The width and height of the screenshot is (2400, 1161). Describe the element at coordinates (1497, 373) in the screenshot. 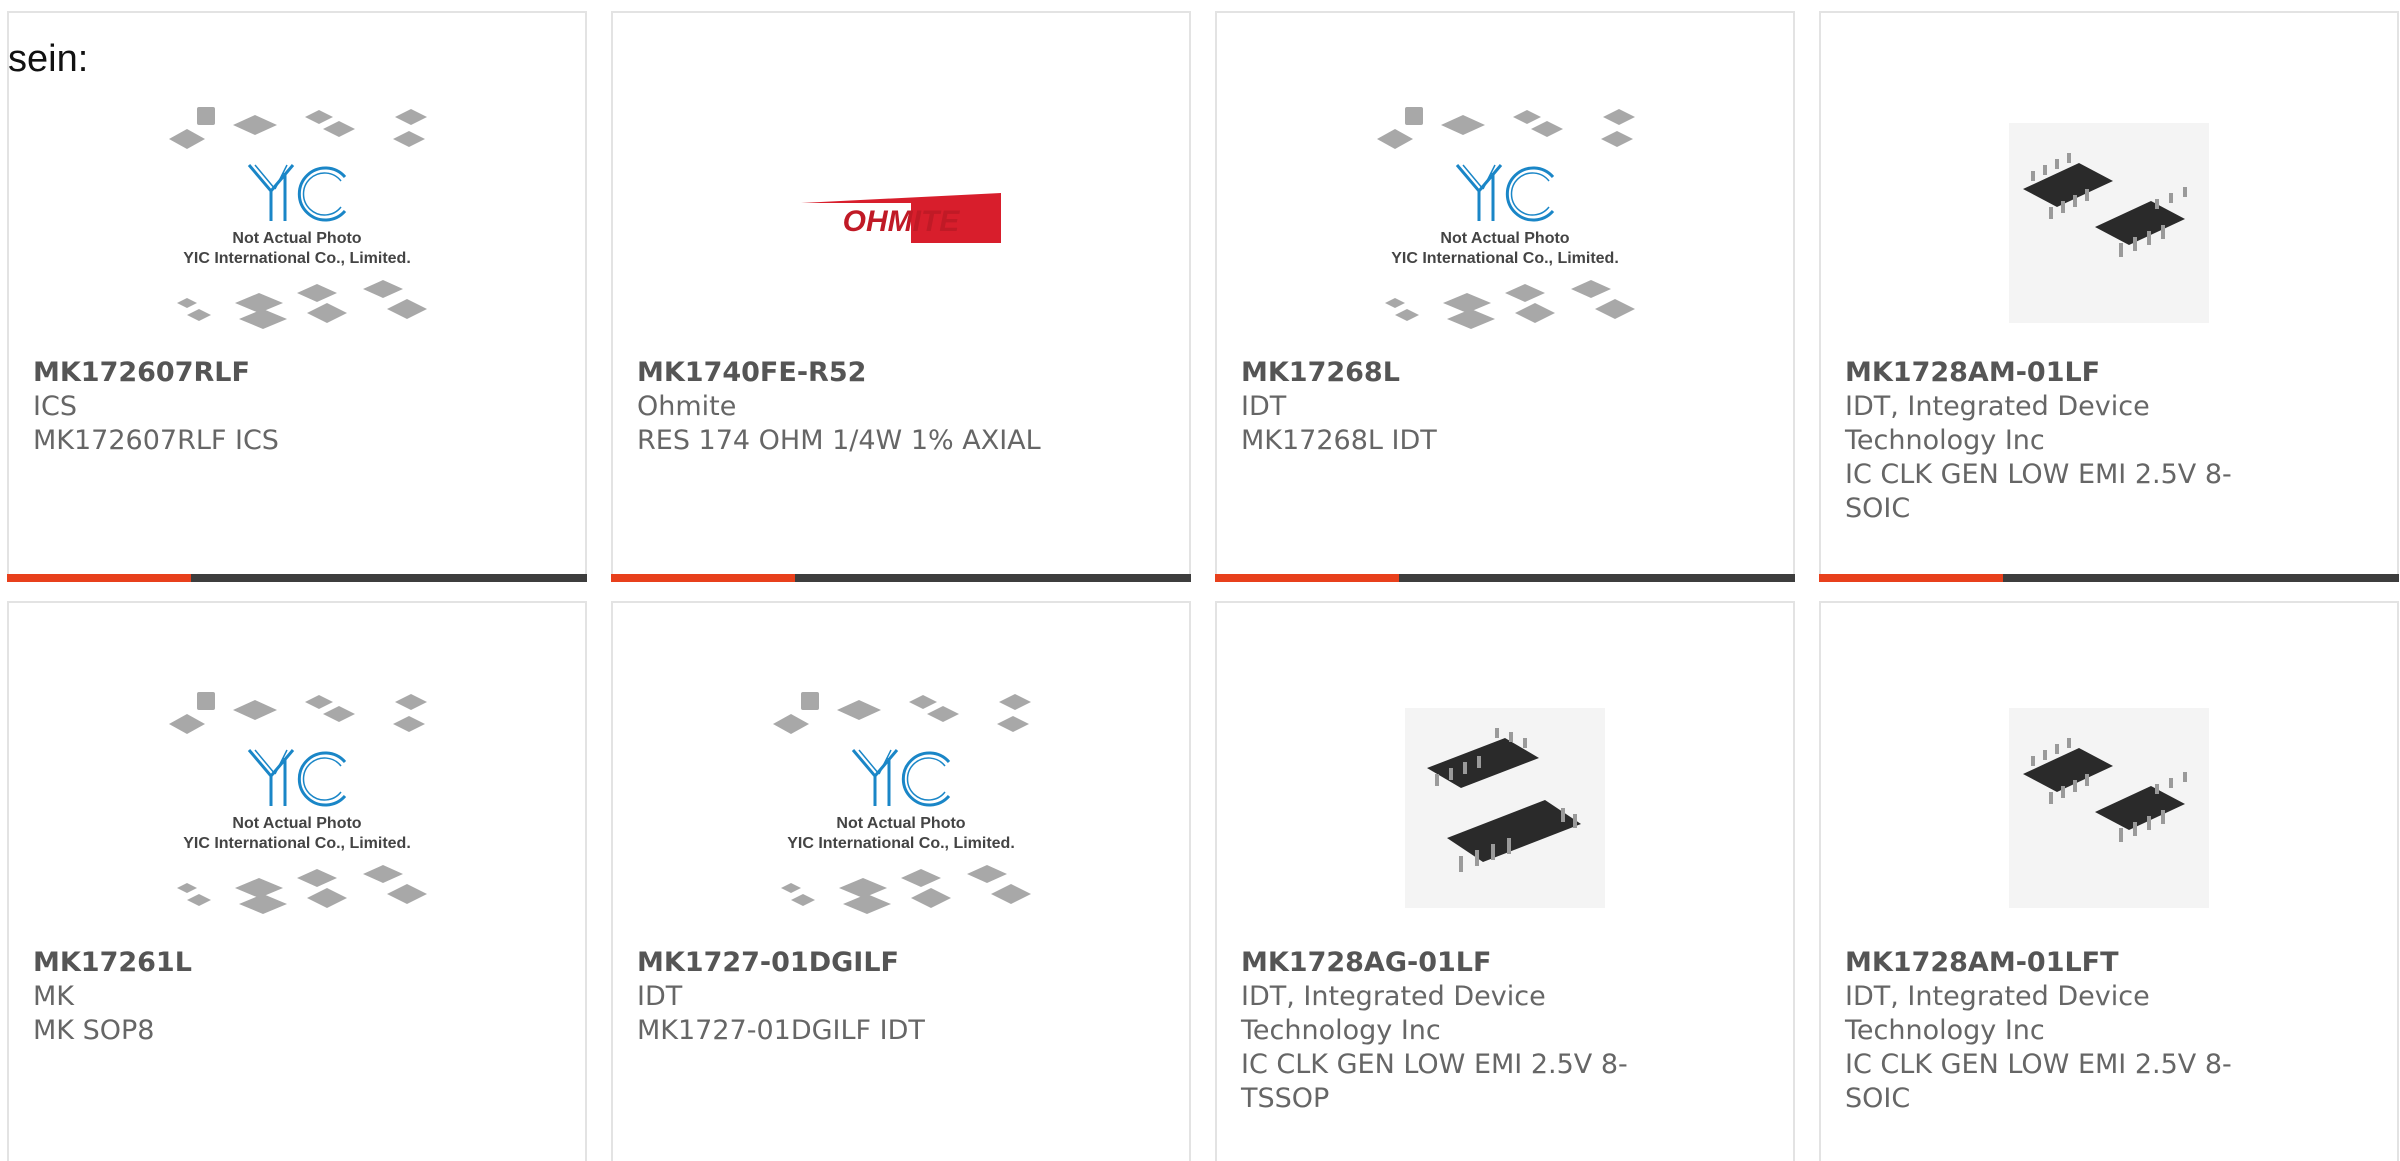

I see `part-number-link: MK17268L` at that location.